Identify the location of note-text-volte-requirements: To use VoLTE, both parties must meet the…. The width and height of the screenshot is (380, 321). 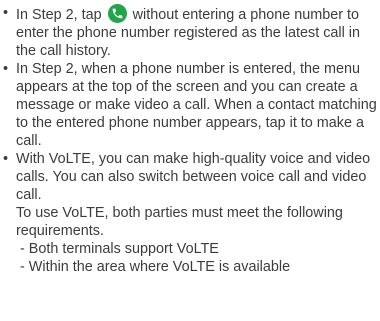
(179, 222).